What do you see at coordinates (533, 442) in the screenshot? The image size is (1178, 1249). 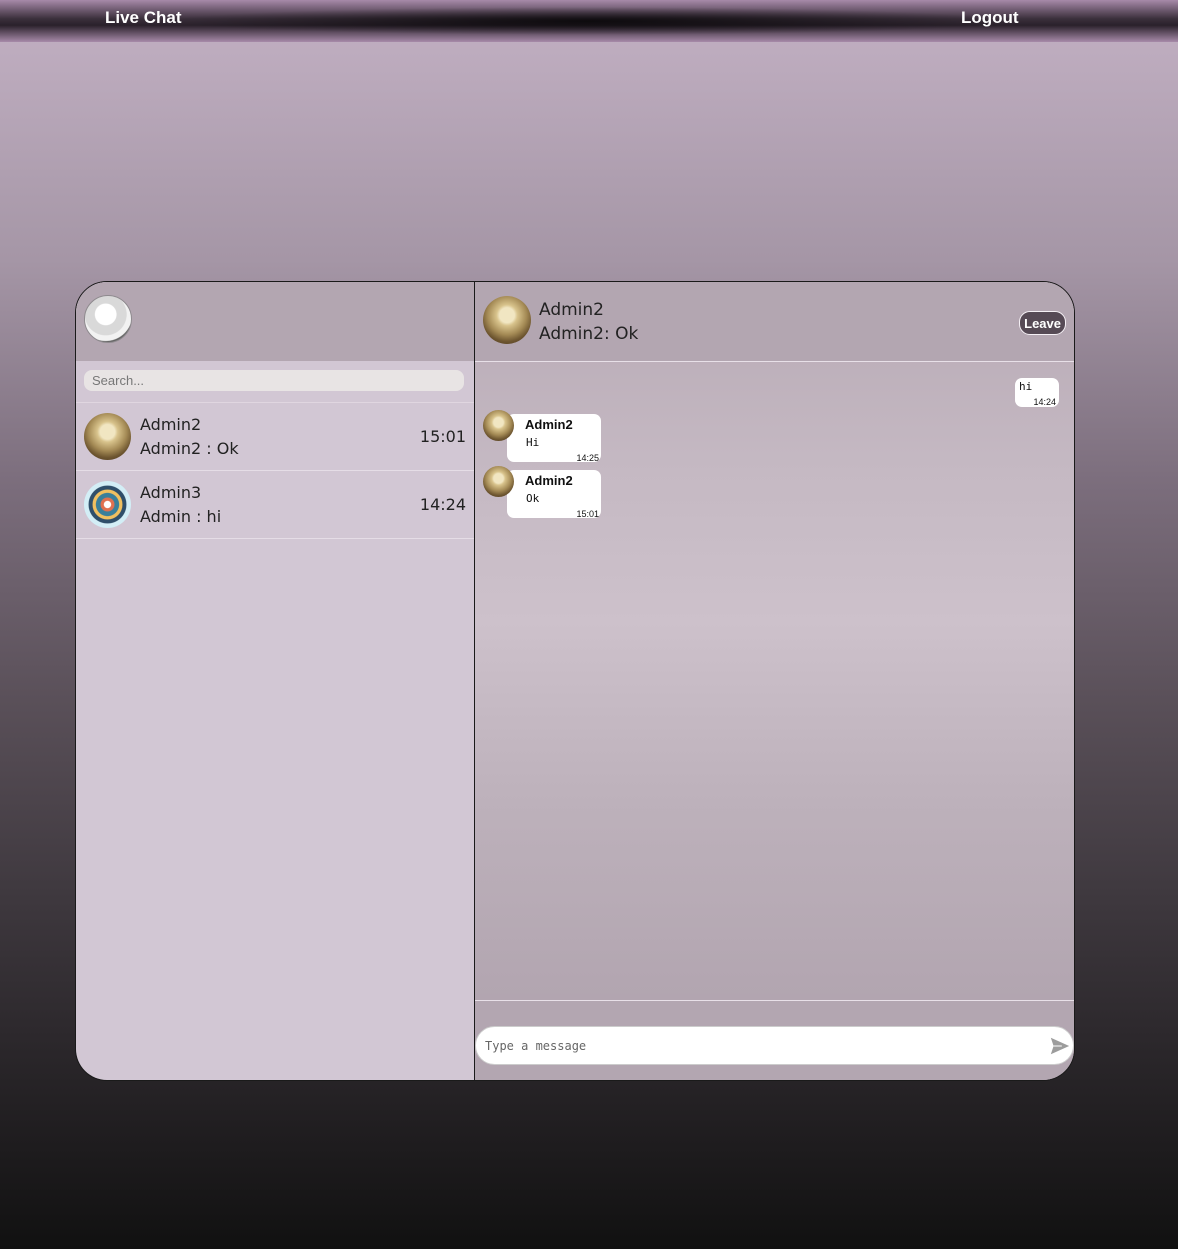 I see `message-text: Hi` at bounding box center [533, 442].